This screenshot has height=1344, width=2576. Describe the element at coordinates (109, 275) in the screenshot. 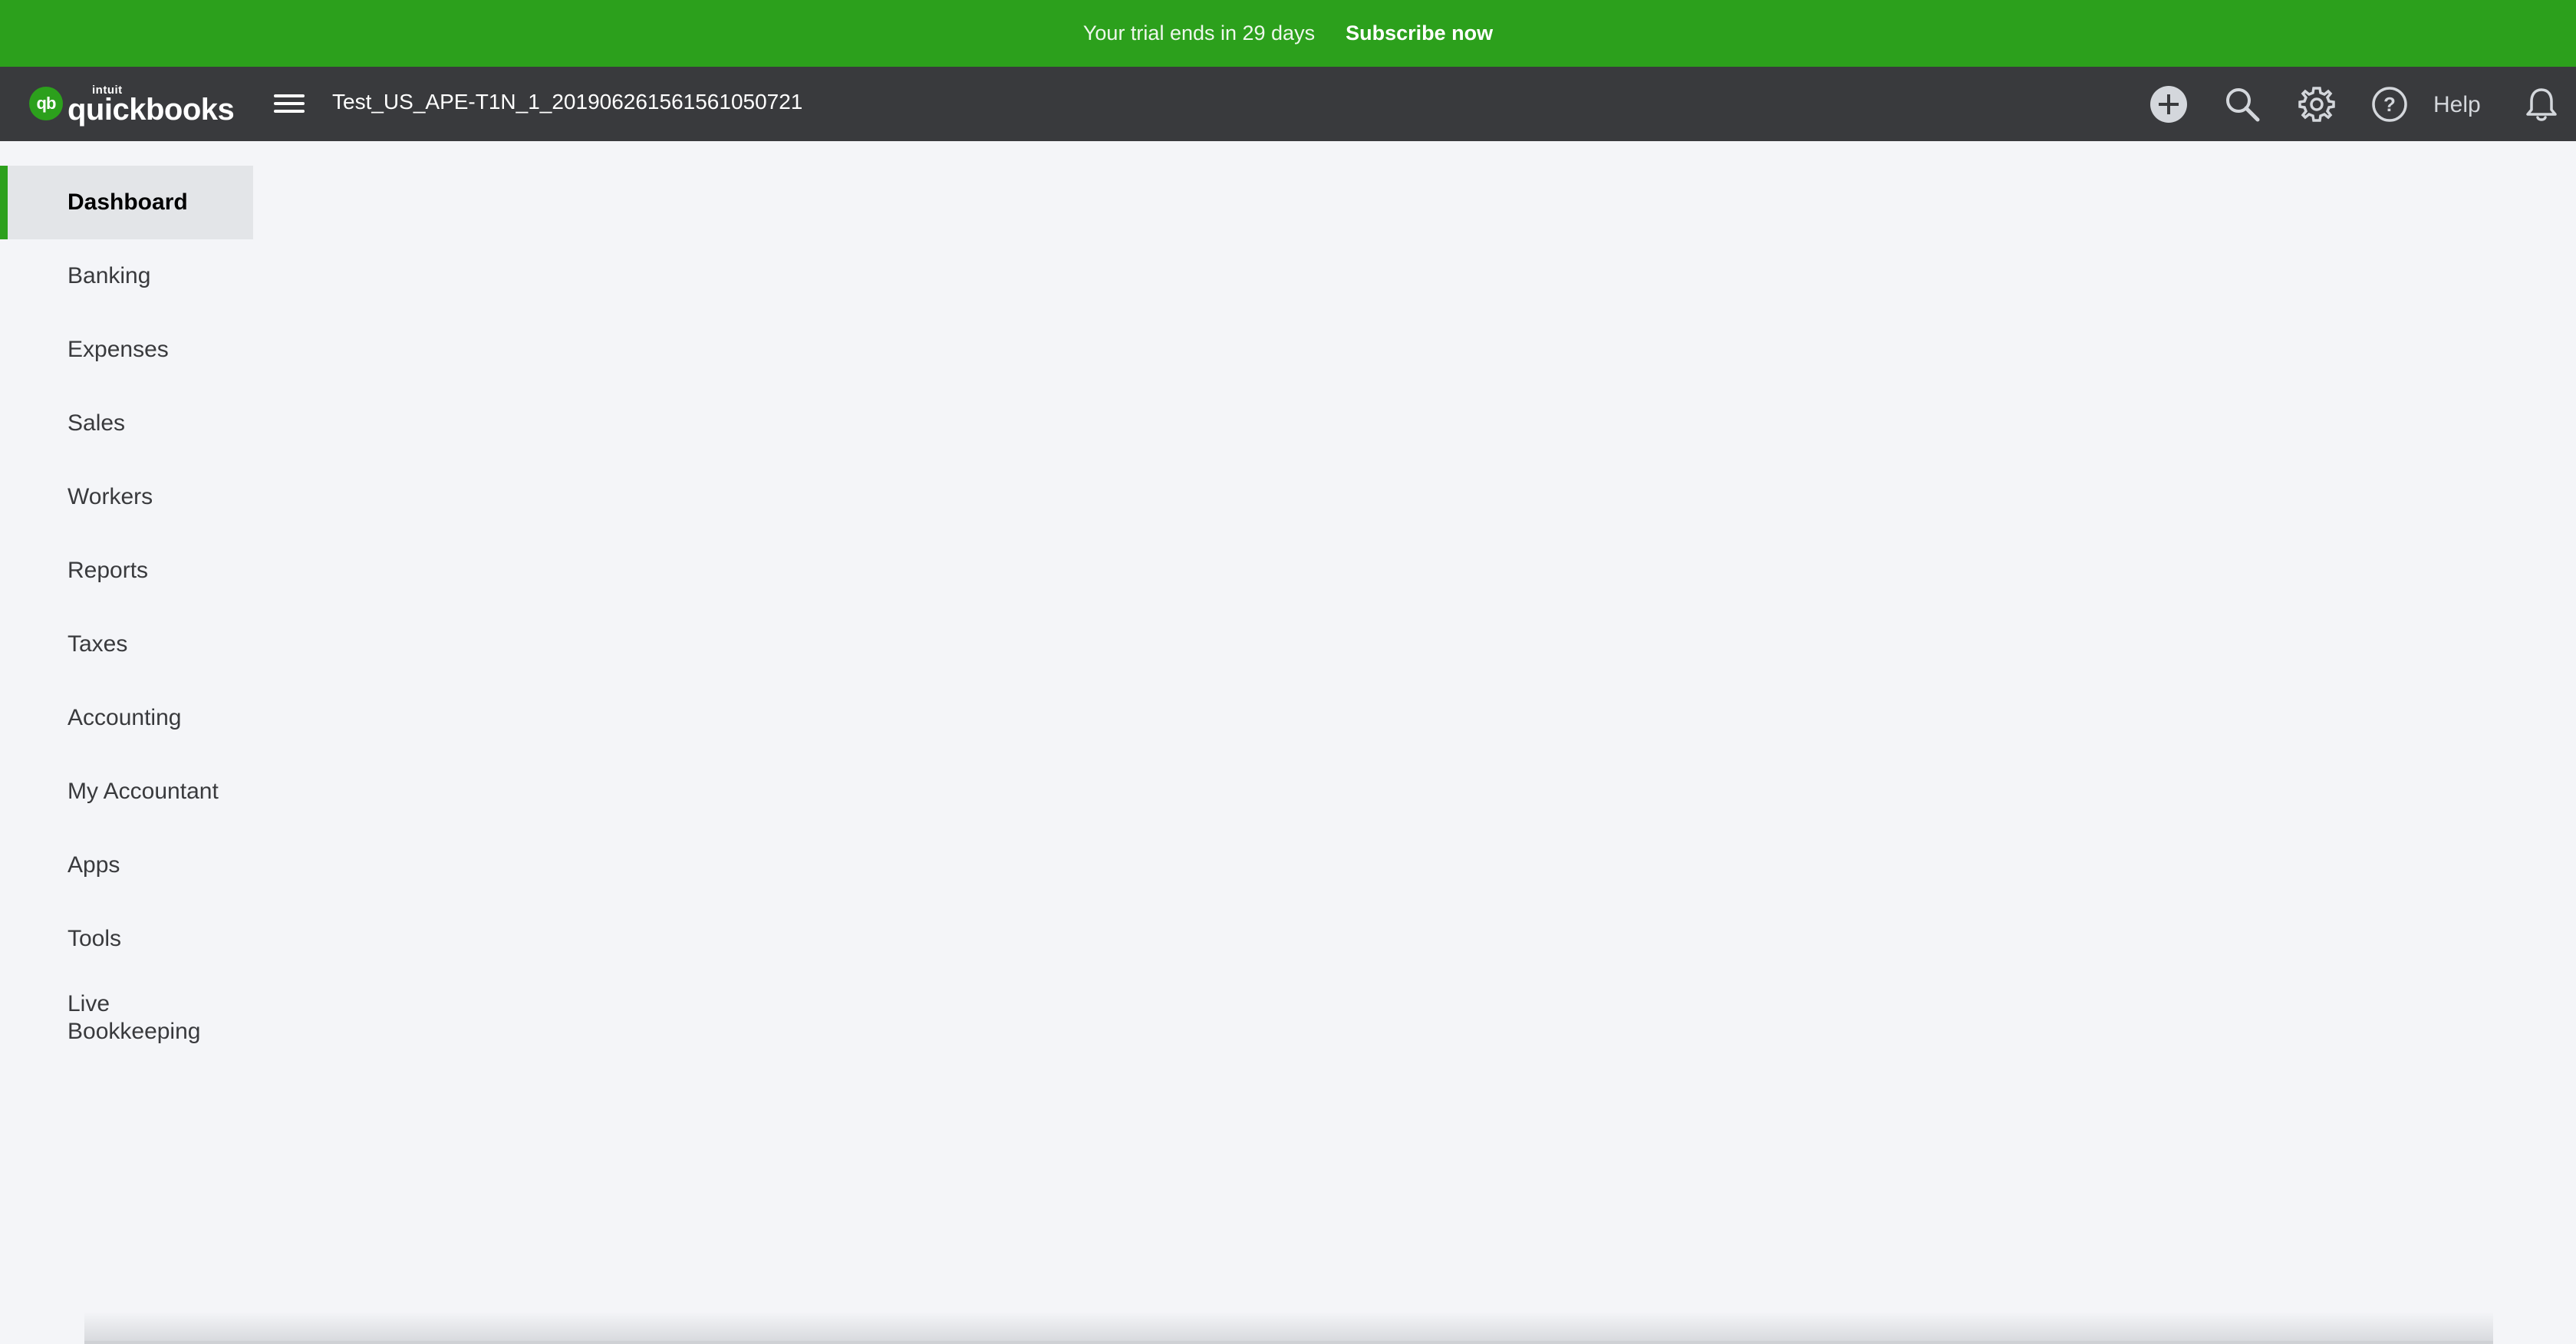

I see `sidebar-item-label: Banking` at that location.